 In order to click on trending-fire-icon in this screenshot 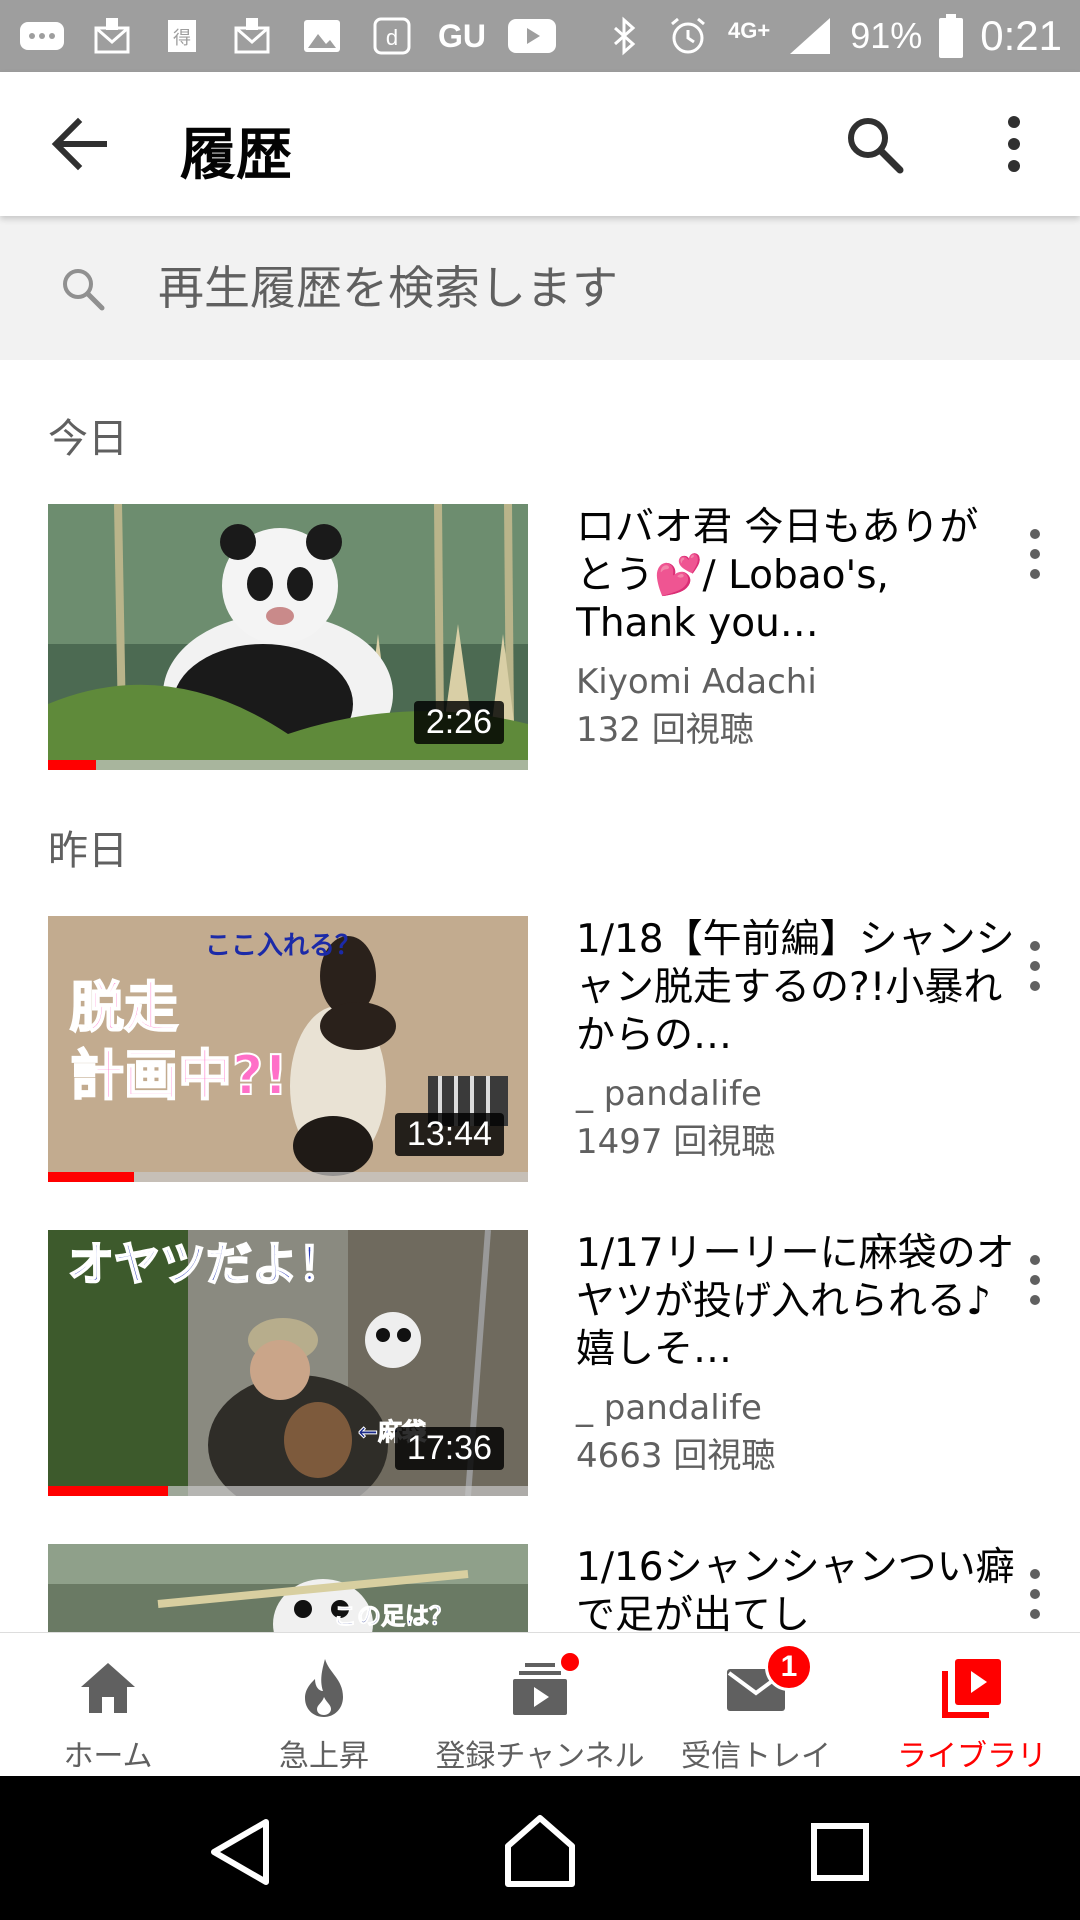, I will do `click(324, 1688)`.